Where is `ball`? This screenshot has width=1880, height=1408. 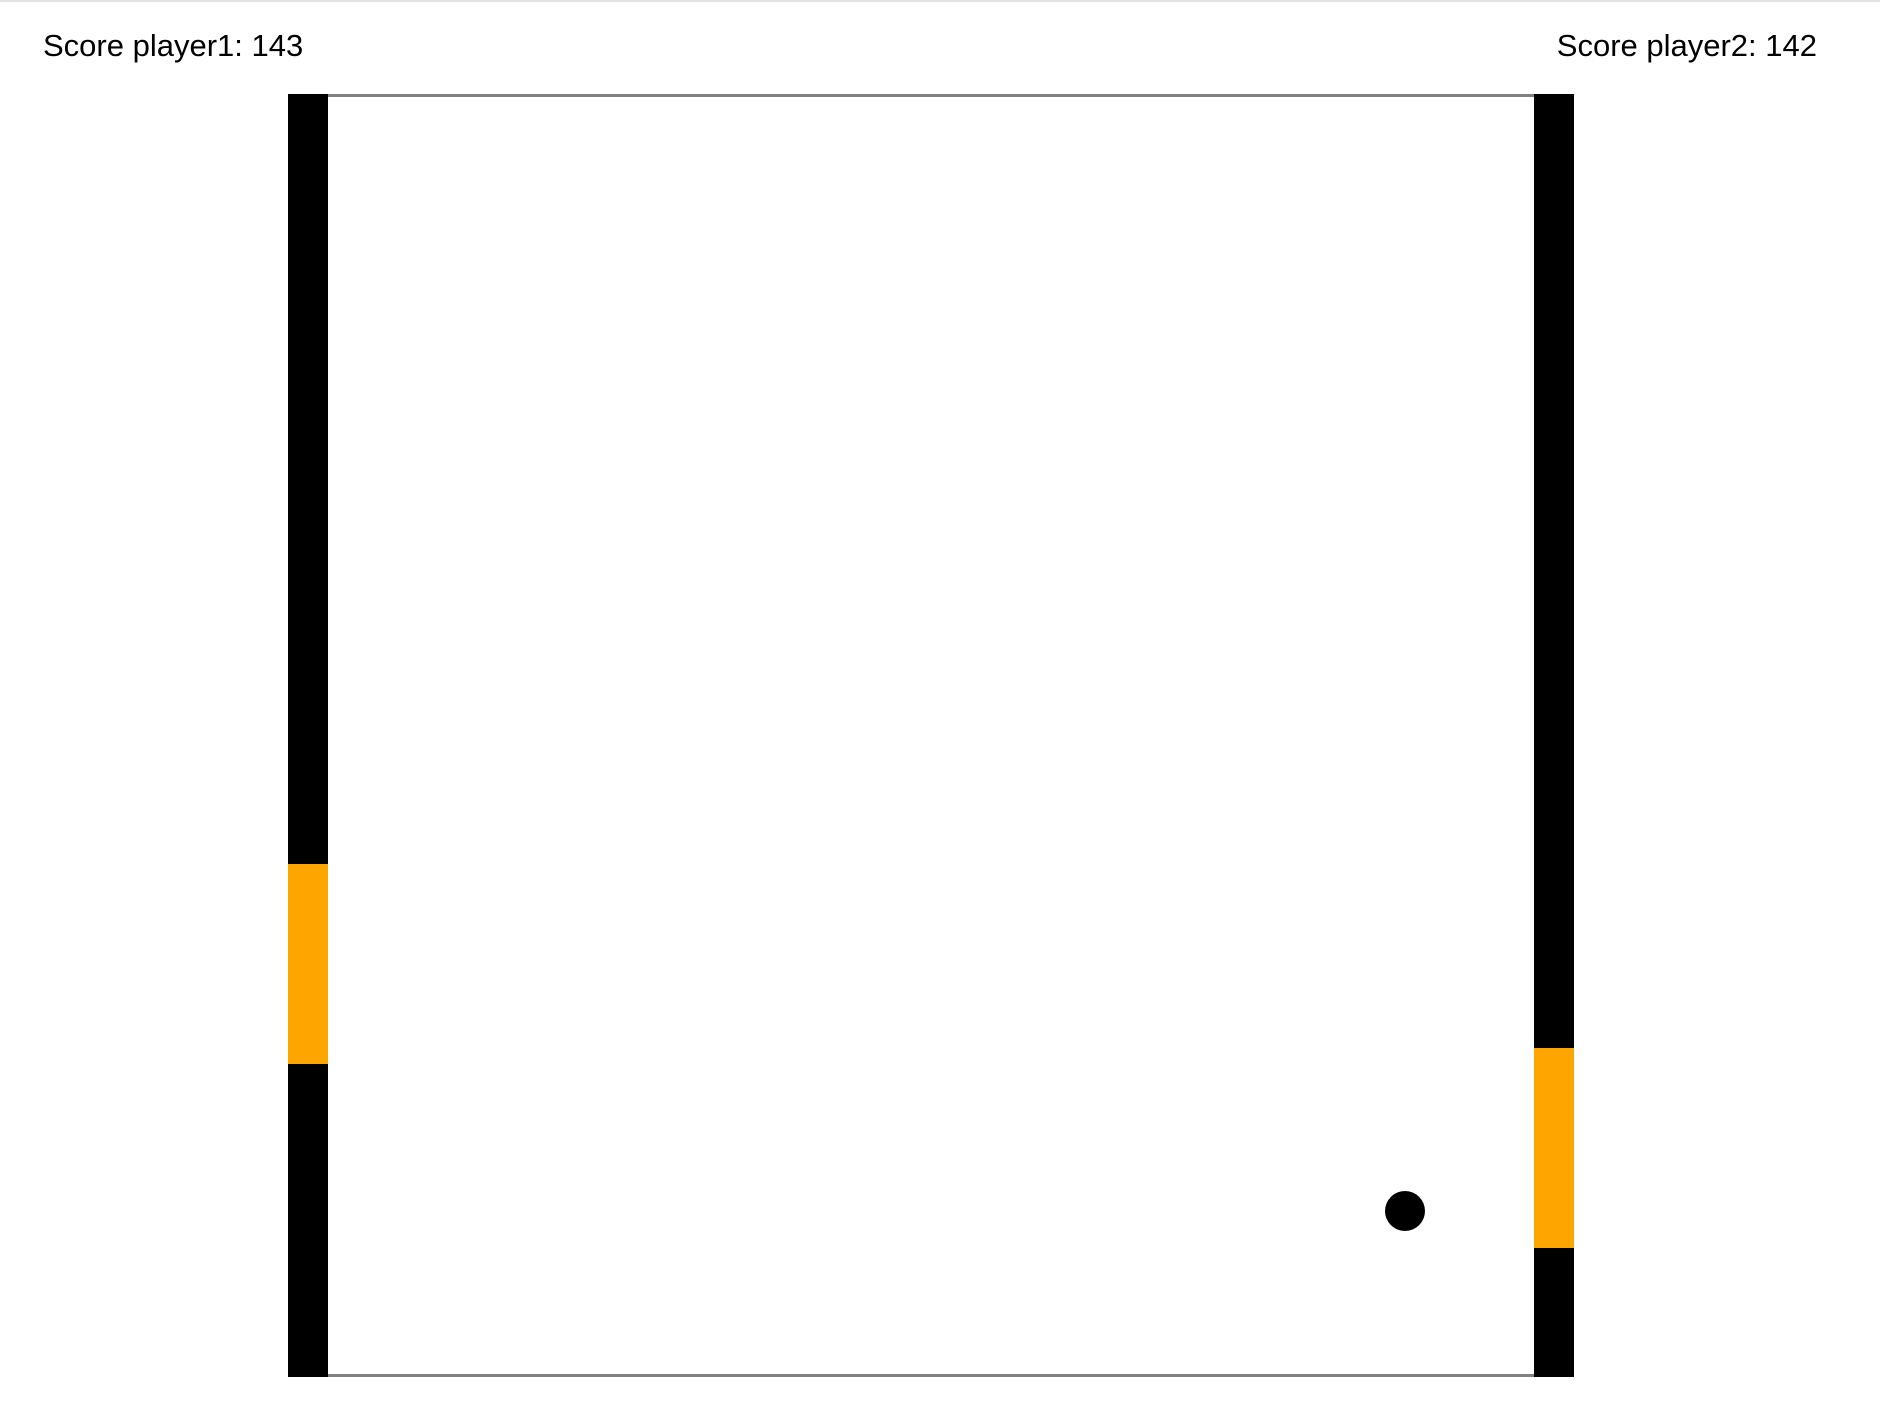
ball is located at coordinates (1405, 1211).